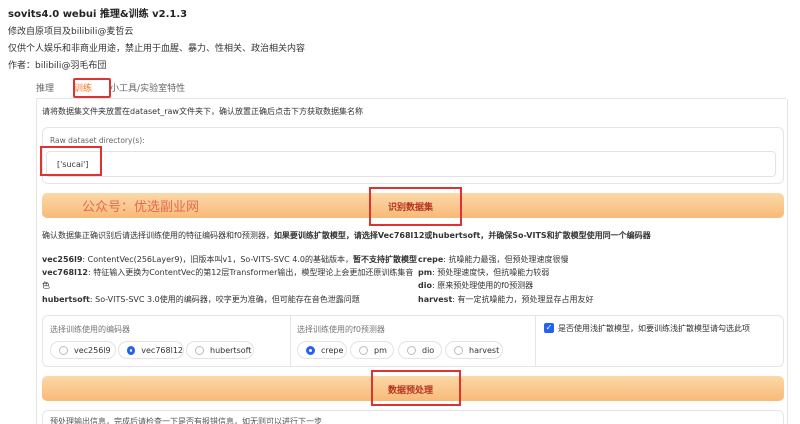 The width and height of the screenshot is (800, 424). Describe the element at coordinates (372, 350) in the screenshot. I see `radio-pm: pm` at that location.